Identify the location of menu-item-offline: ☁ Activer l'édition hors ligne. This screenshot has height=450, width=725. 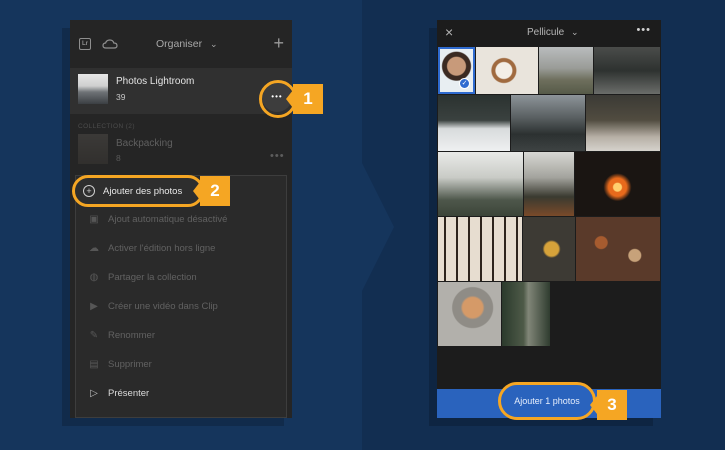
(151, 248).